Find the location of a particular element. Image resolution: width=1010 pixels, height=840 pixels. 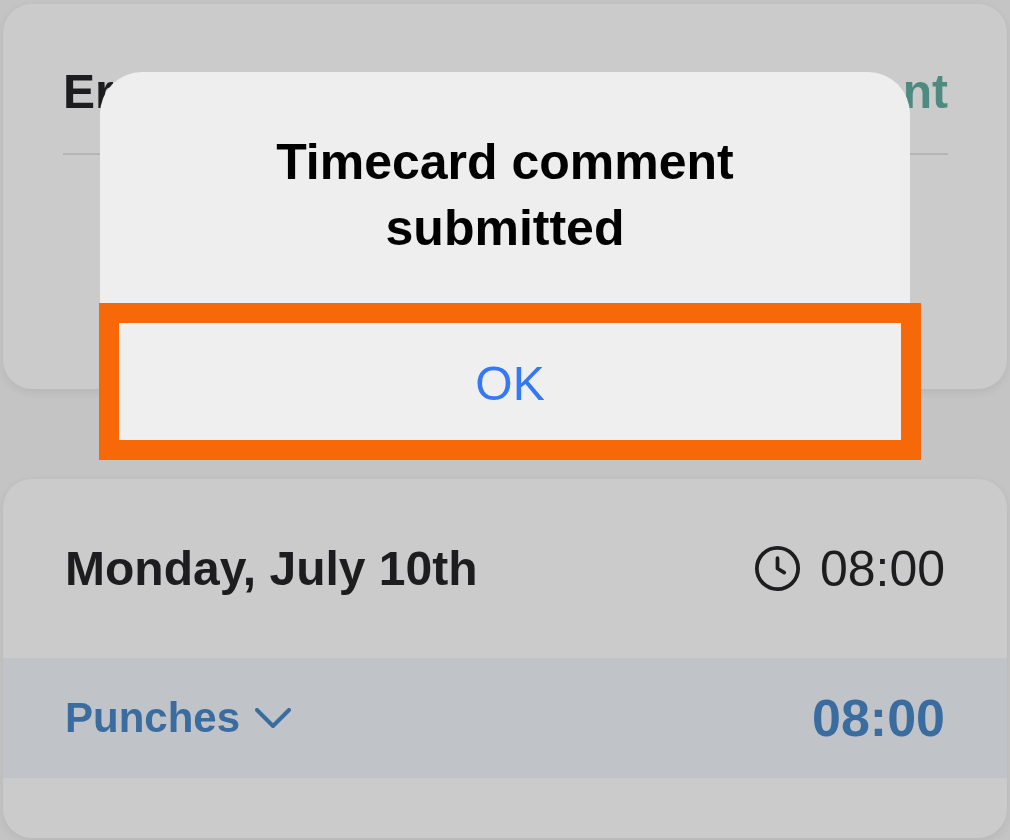

clock-icon is located at coordinates (777, 568).